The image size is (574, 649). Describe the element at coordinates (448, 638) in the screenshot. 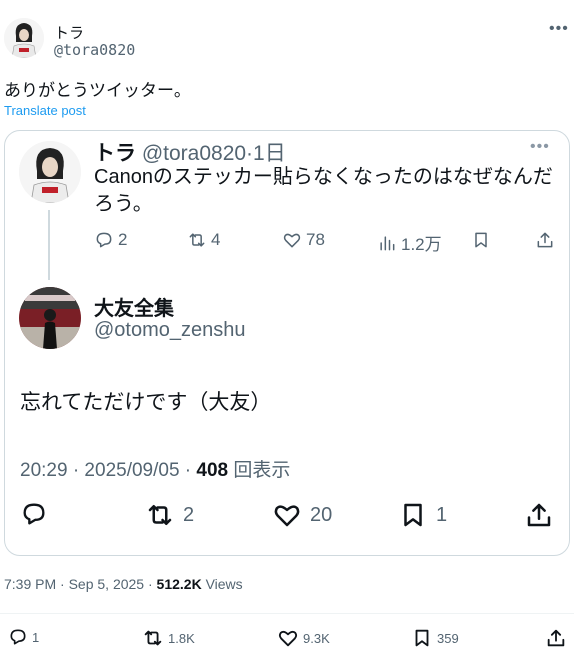

I see `outer-bookmark-count: 359` at that location.